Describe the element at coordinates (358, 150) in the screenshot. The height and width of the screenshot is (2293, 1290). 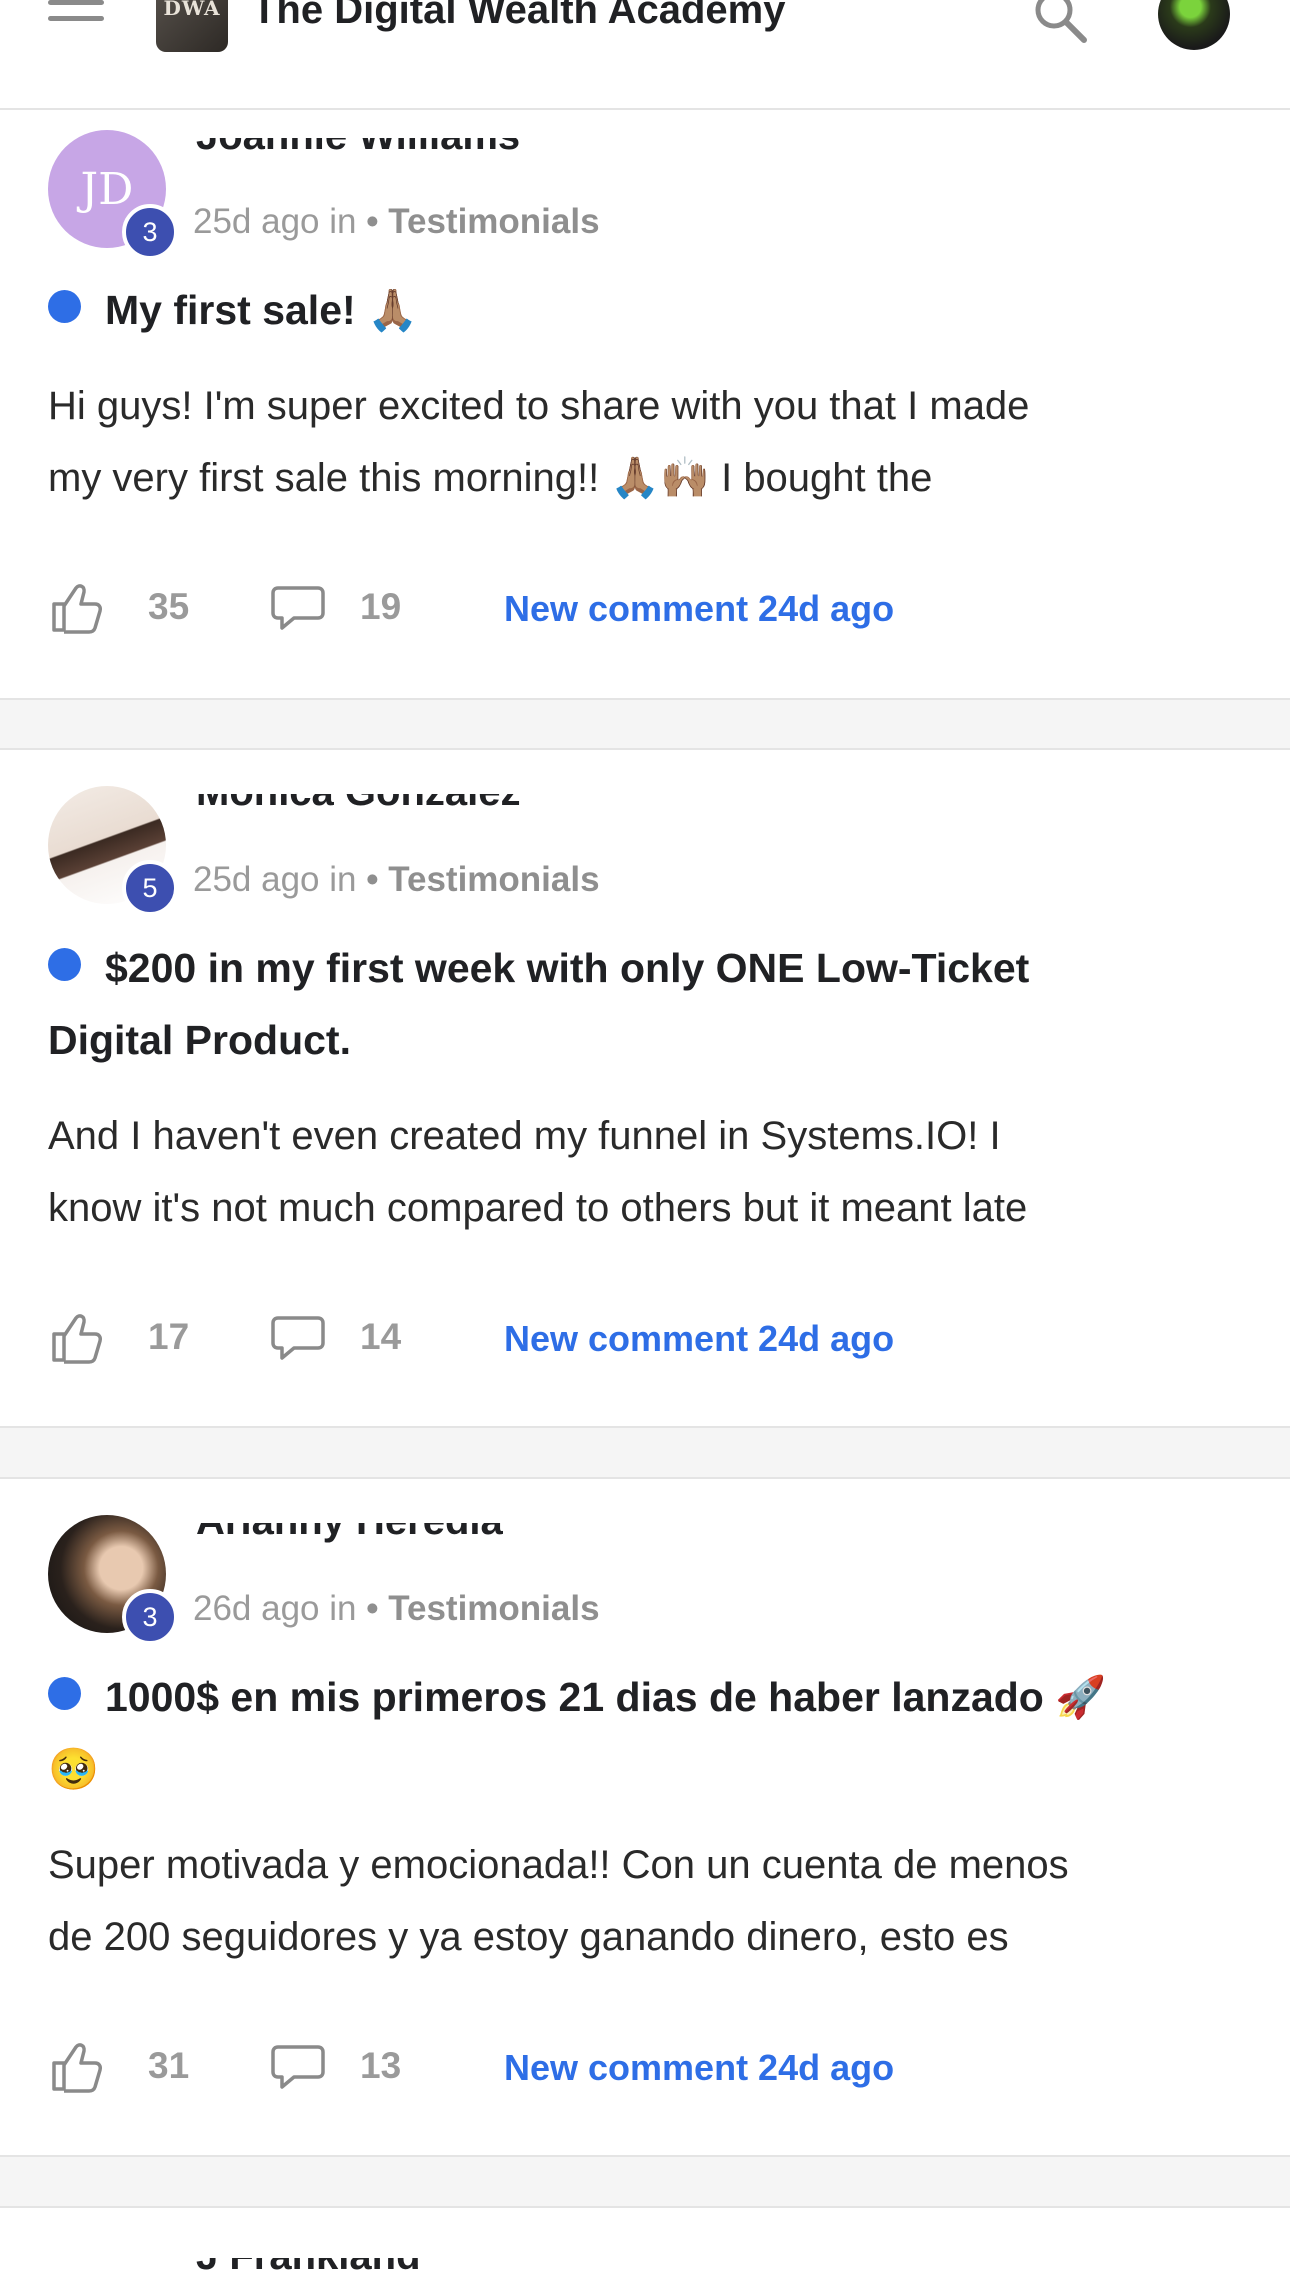
I see `author-name: Joannie Williams` at that location.